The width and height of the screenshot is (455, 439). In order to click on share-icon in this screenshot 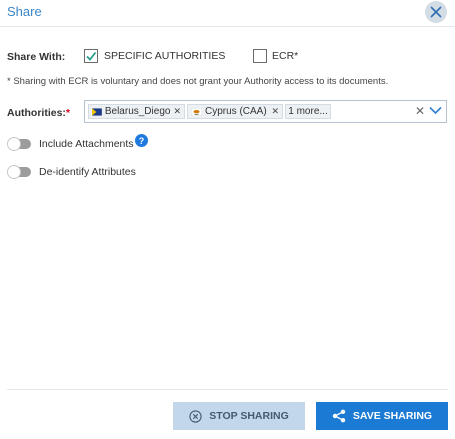, I will do `click(339, 416)`.